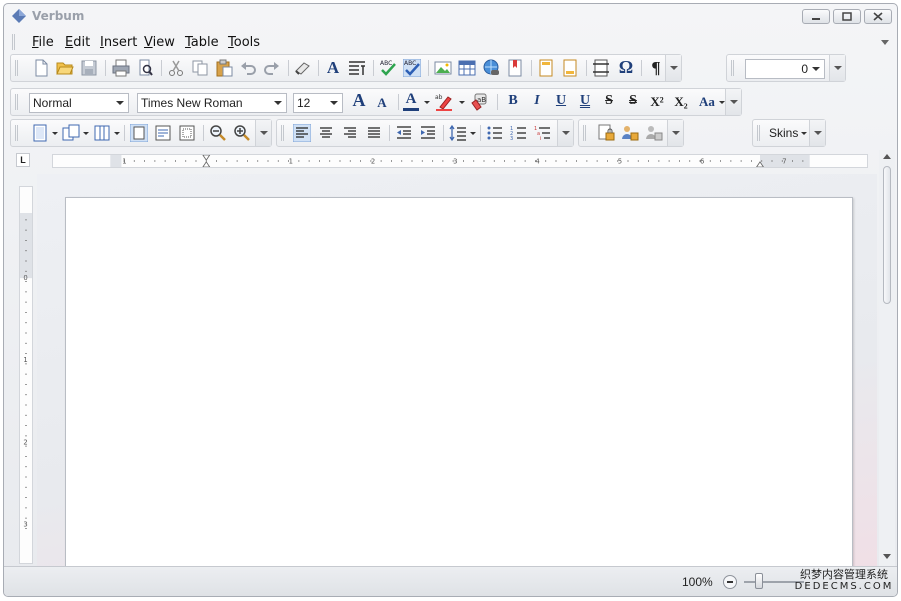 This screenshot has width=901, height=601. What do you see at coordinates (519, 133) in the screenshot?
I see `numbering-icon: 123` at bounding box center [519, 133].